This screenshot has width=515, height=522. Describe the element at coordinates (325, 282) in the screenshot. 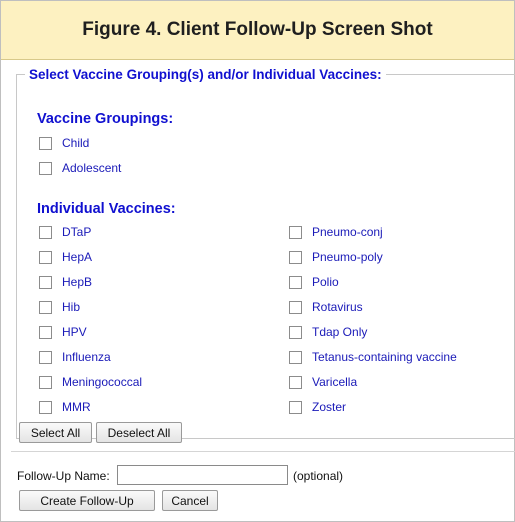

I see `checkbox-label: Polio` at that location.